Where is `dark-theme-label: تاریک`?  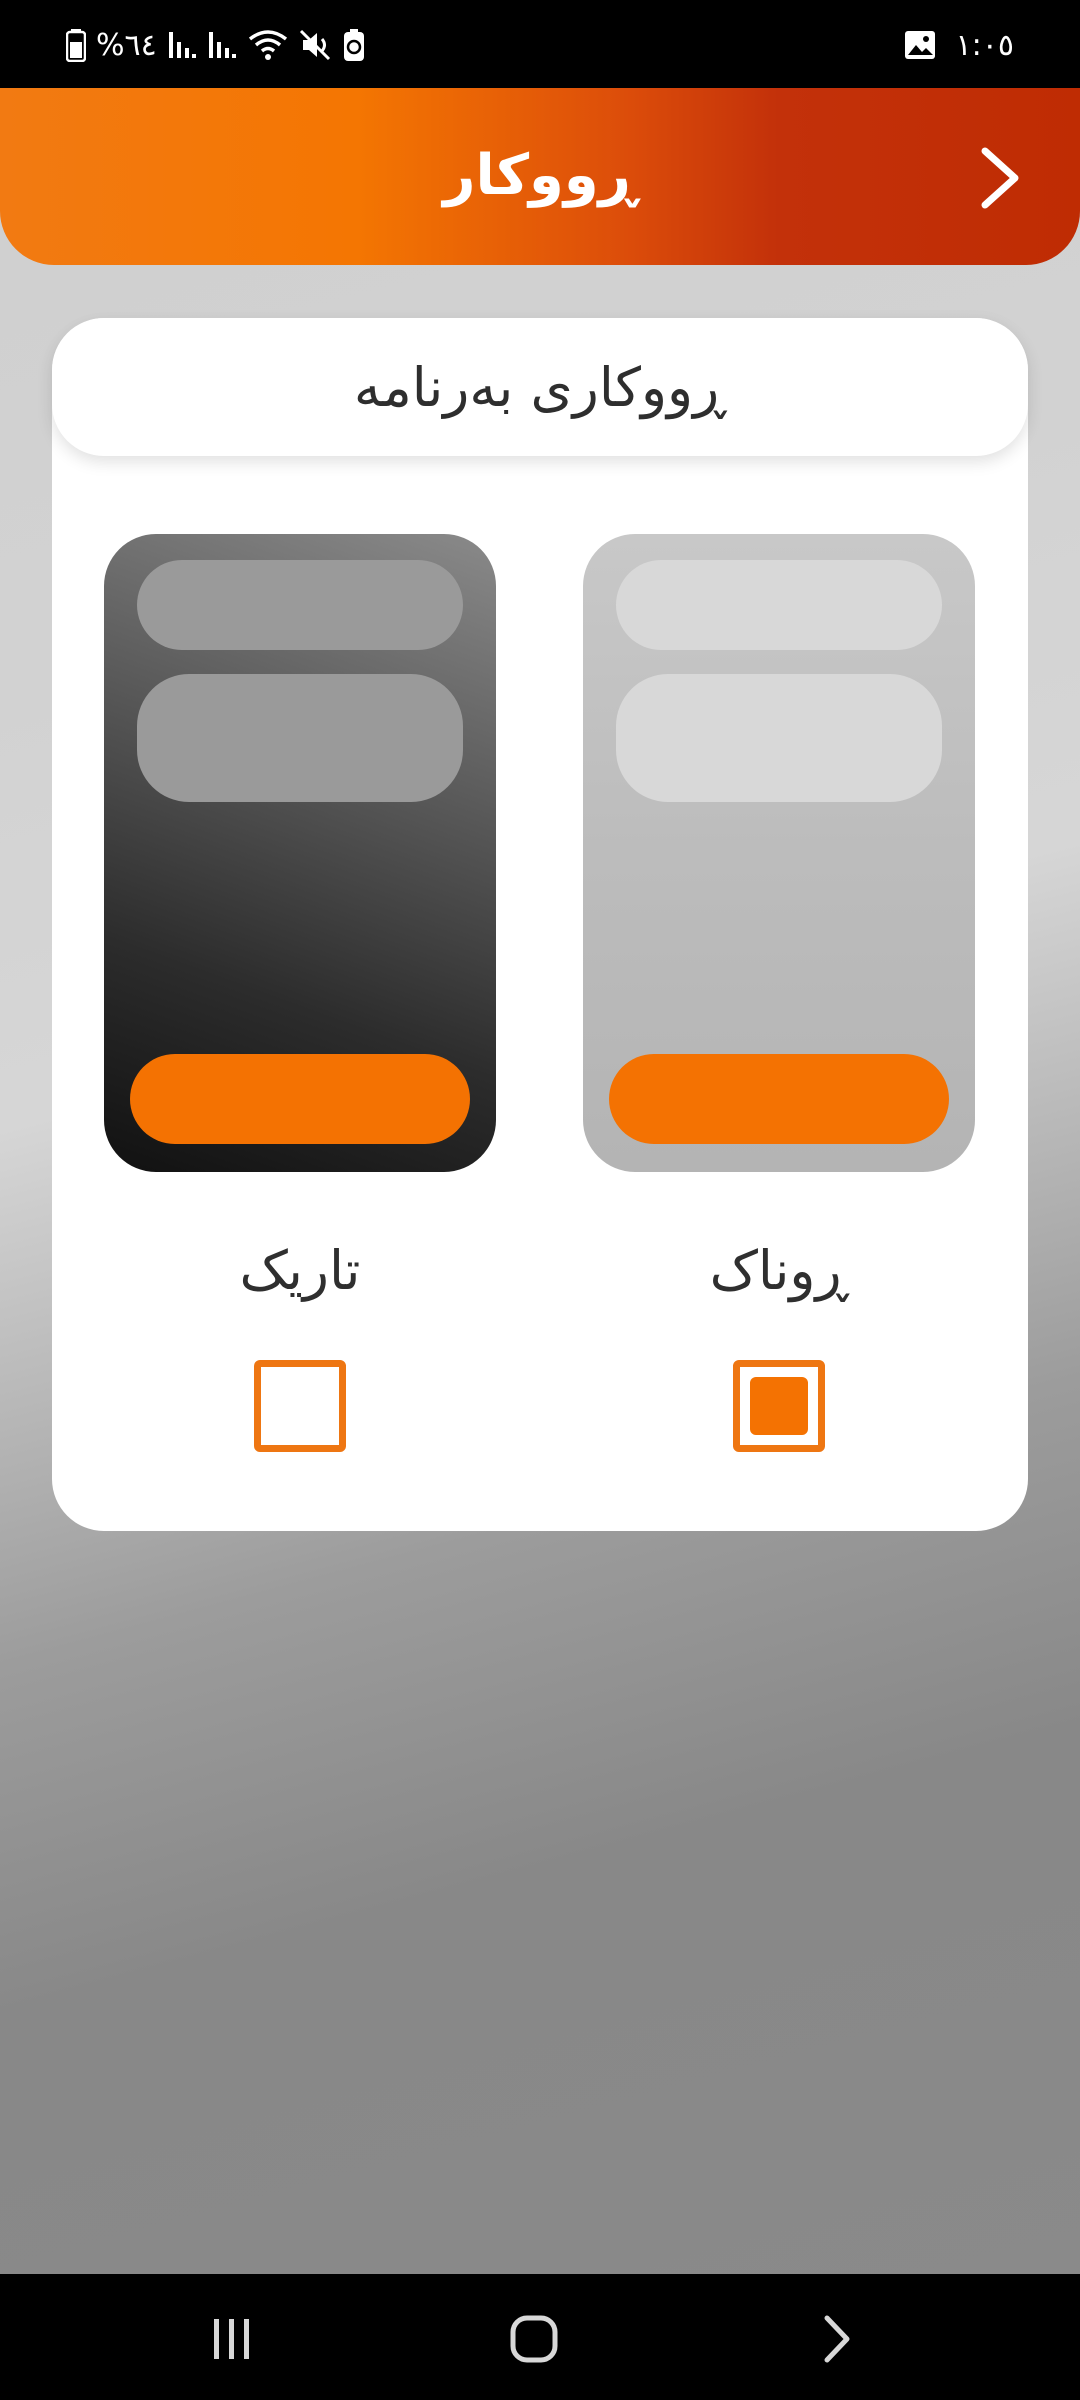
dark-theme-label: تاریک is located at coordinates (300, 1270).